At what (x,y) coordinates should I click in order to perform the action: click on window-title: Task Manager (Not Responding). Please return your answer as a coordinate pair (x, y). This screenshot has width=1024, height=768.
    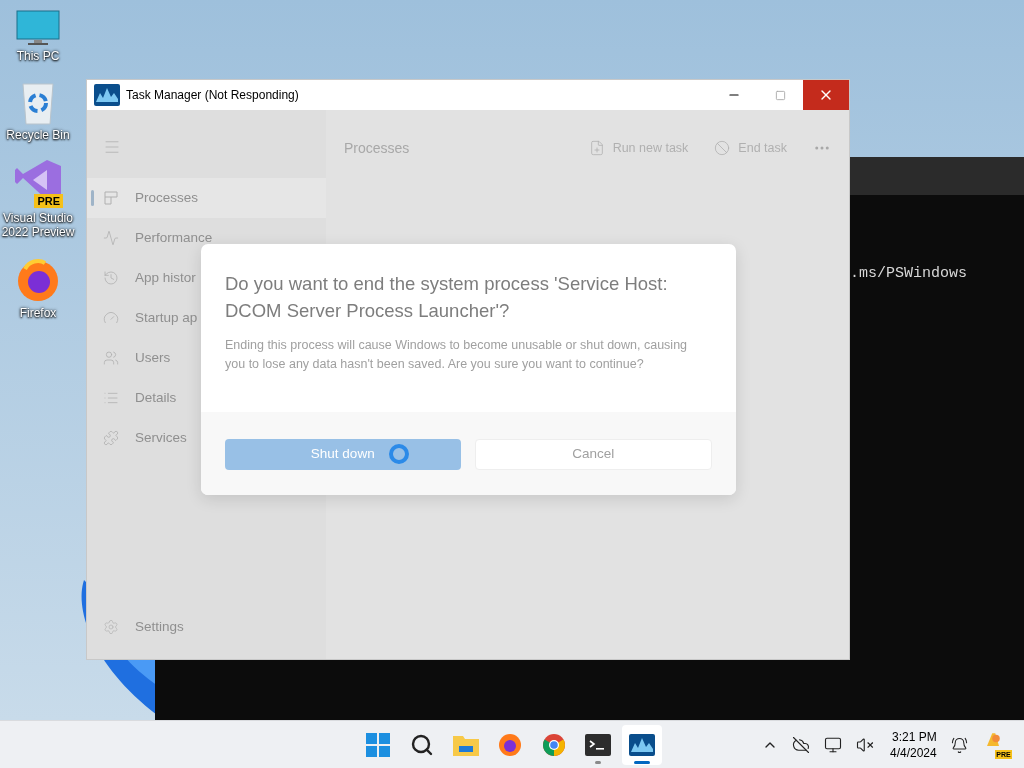
    Looking at the image, I should click on (212, 95).